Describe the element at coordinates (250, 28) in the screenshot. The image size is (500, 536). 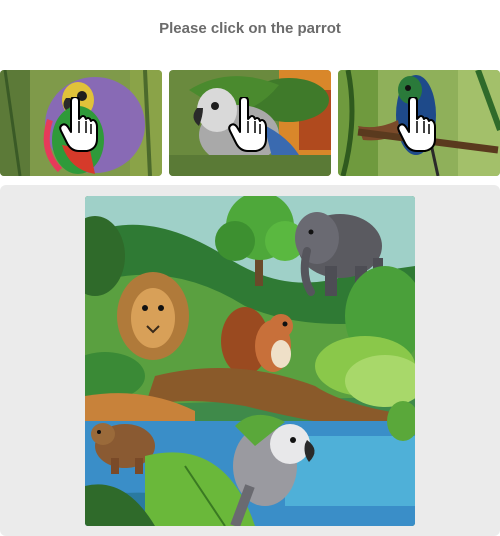
I see `instruction-text: Please click on the parrot` at that location.